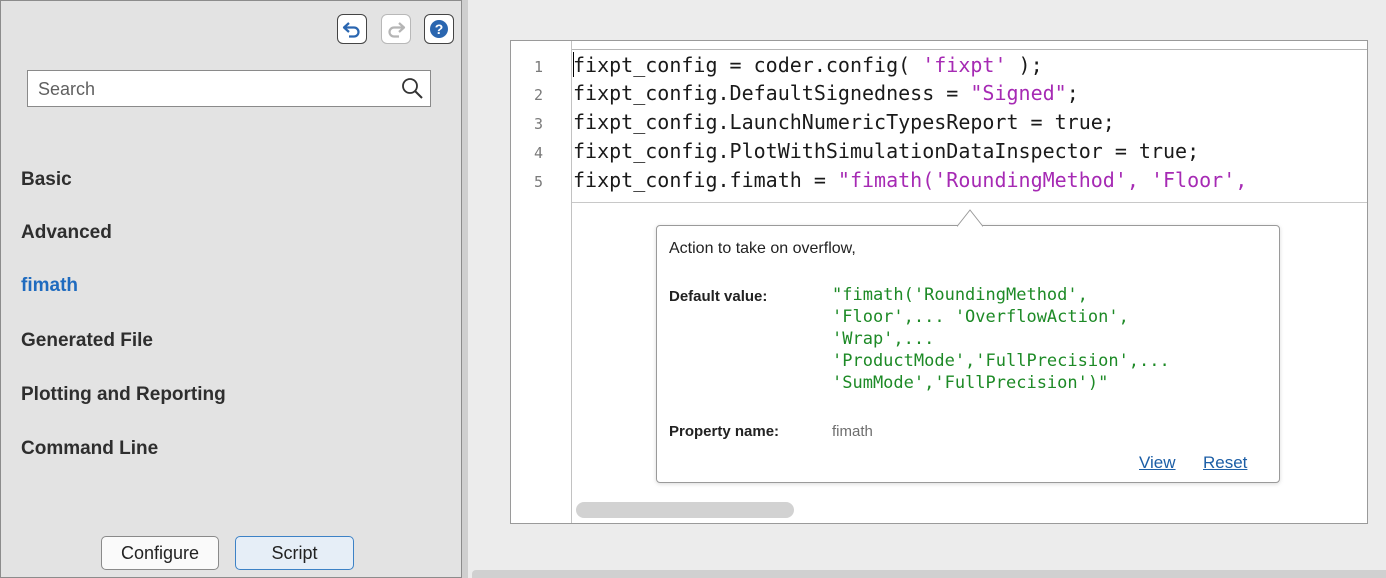 The image size is (1386, 578). Describe the element at coordinates (213, 89) in the screenshot. I see `search-input` at that location.